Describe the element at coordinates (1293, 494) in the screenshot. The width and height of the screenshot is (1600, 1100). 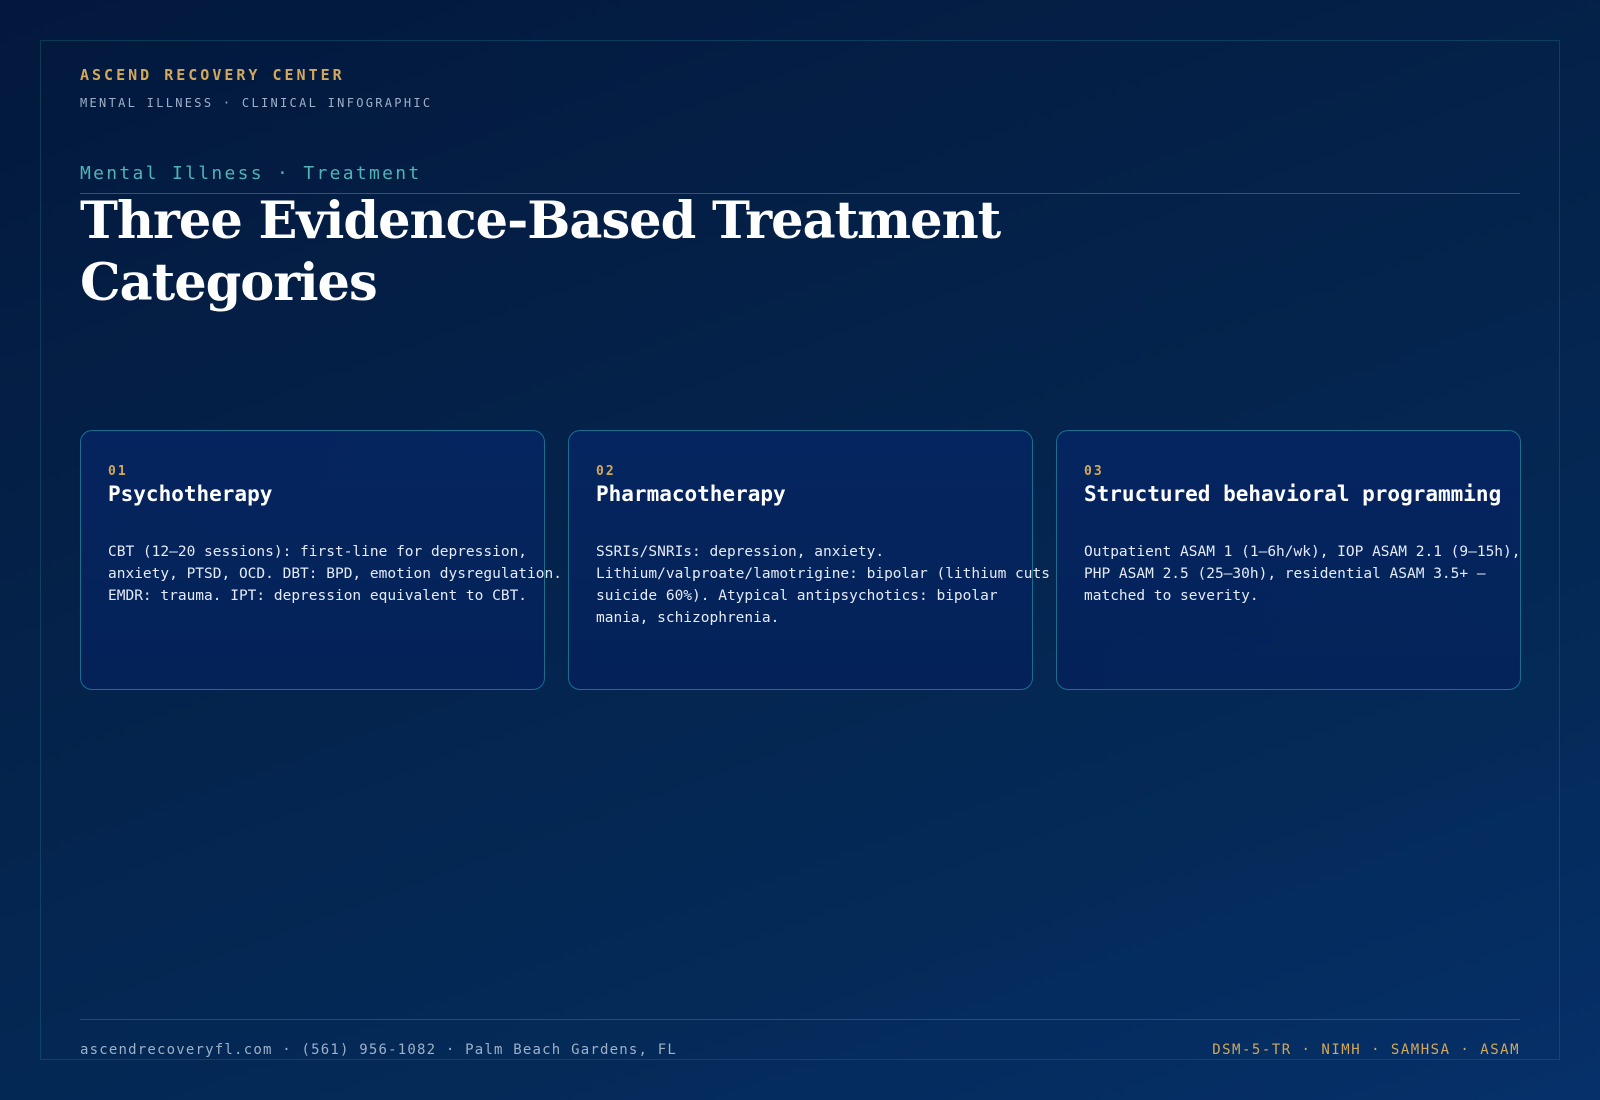
I see `card-title: Structured behavioral programming` at that location.